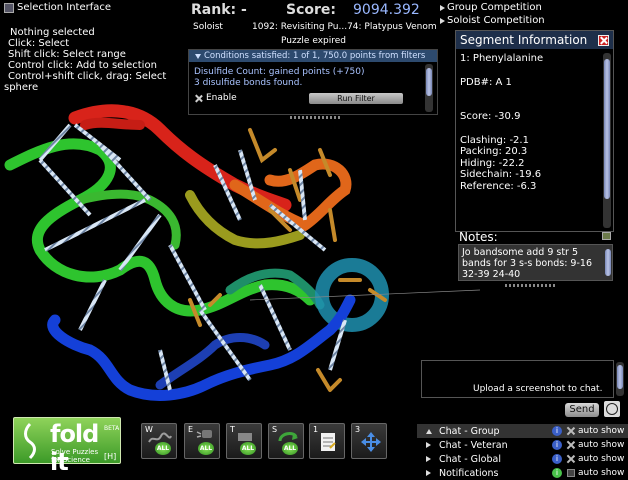 The height and width of the screenshot is (480, 628). I want to click on notepad-button: 1, so click(327, 441).